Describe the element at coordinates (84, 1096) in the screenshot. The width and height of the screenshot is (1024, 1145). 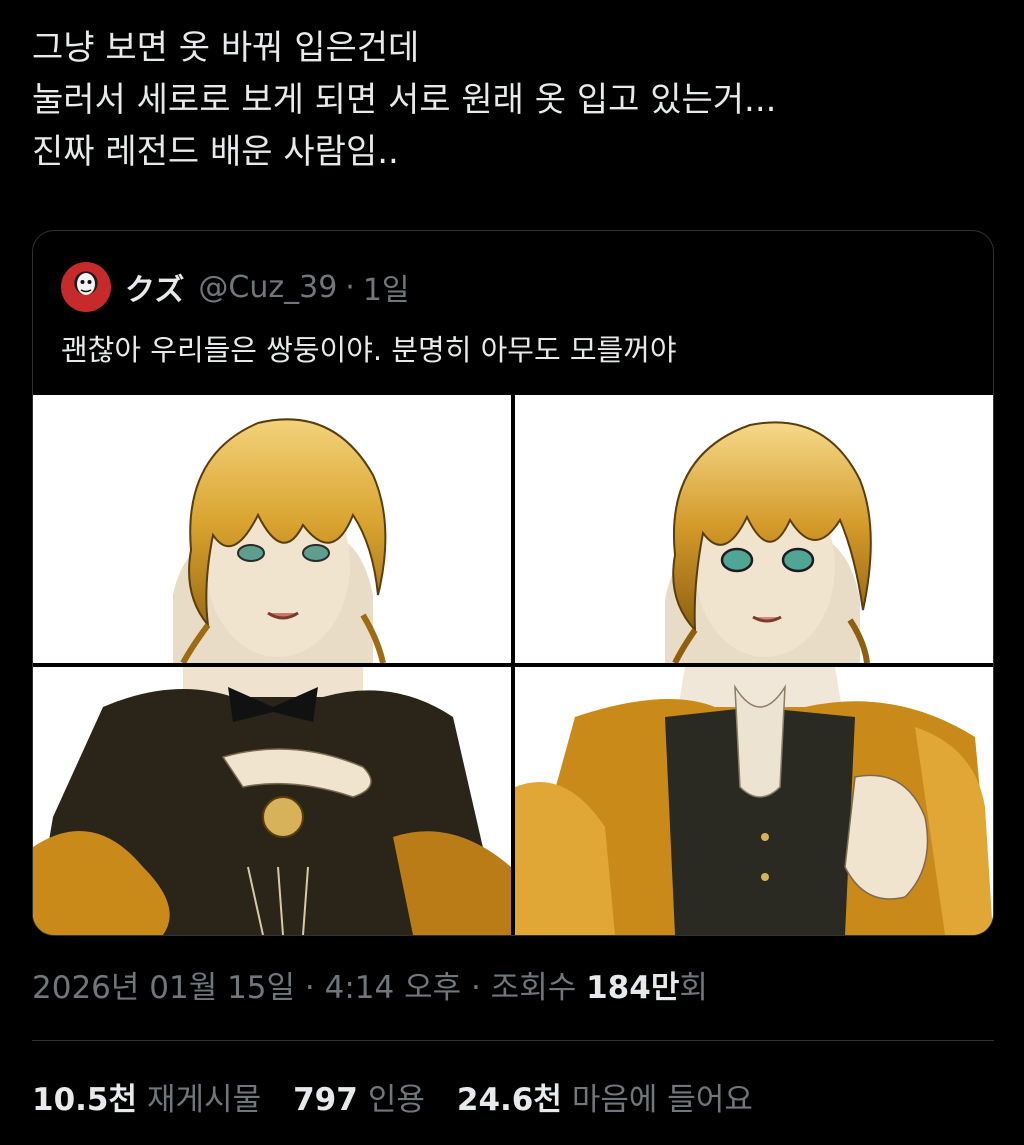
I see `reposts-count: 10.5천` at that location.